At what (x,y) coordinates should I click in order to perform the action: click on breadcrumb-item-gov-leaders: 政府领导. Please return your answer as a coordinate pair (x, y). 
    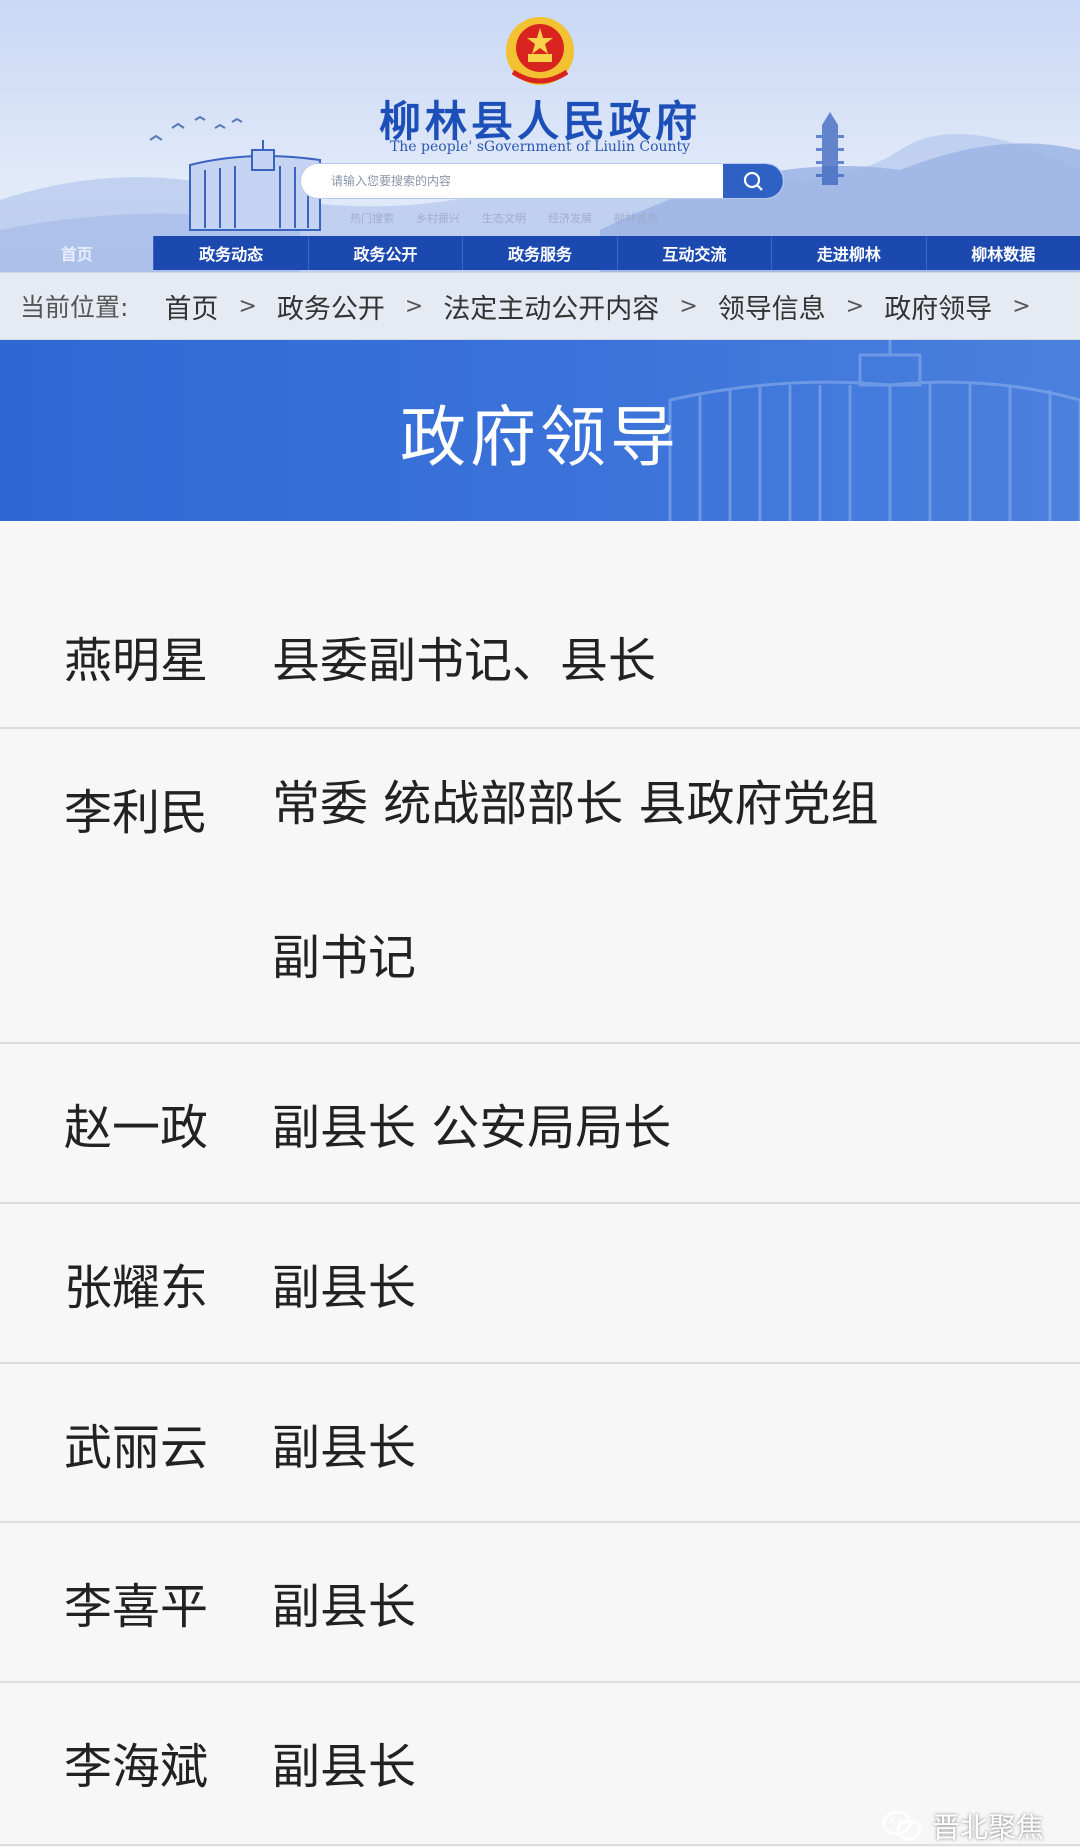
    Looking at the image, I should click on (938, 306).